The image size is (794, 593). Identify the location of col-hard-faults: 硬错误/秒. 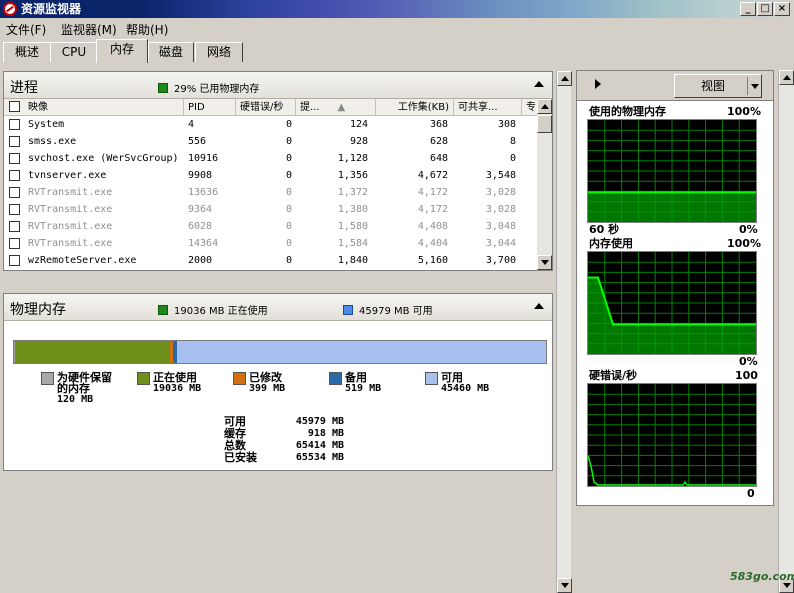
(266, 107).